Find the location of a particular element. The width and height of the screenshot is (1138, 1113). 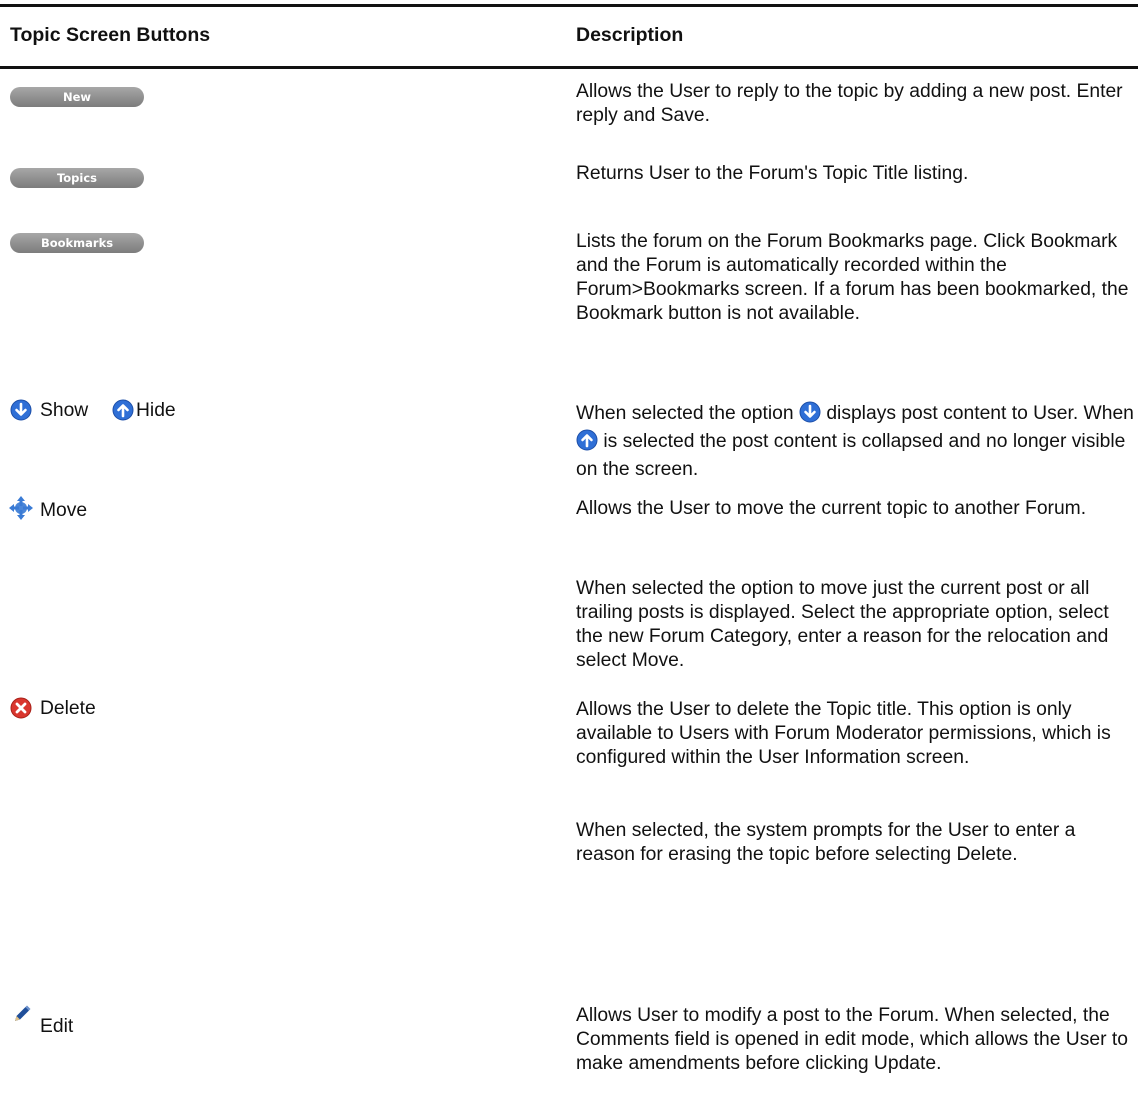

move-arrows-icon is located at coordinates (21, 508).